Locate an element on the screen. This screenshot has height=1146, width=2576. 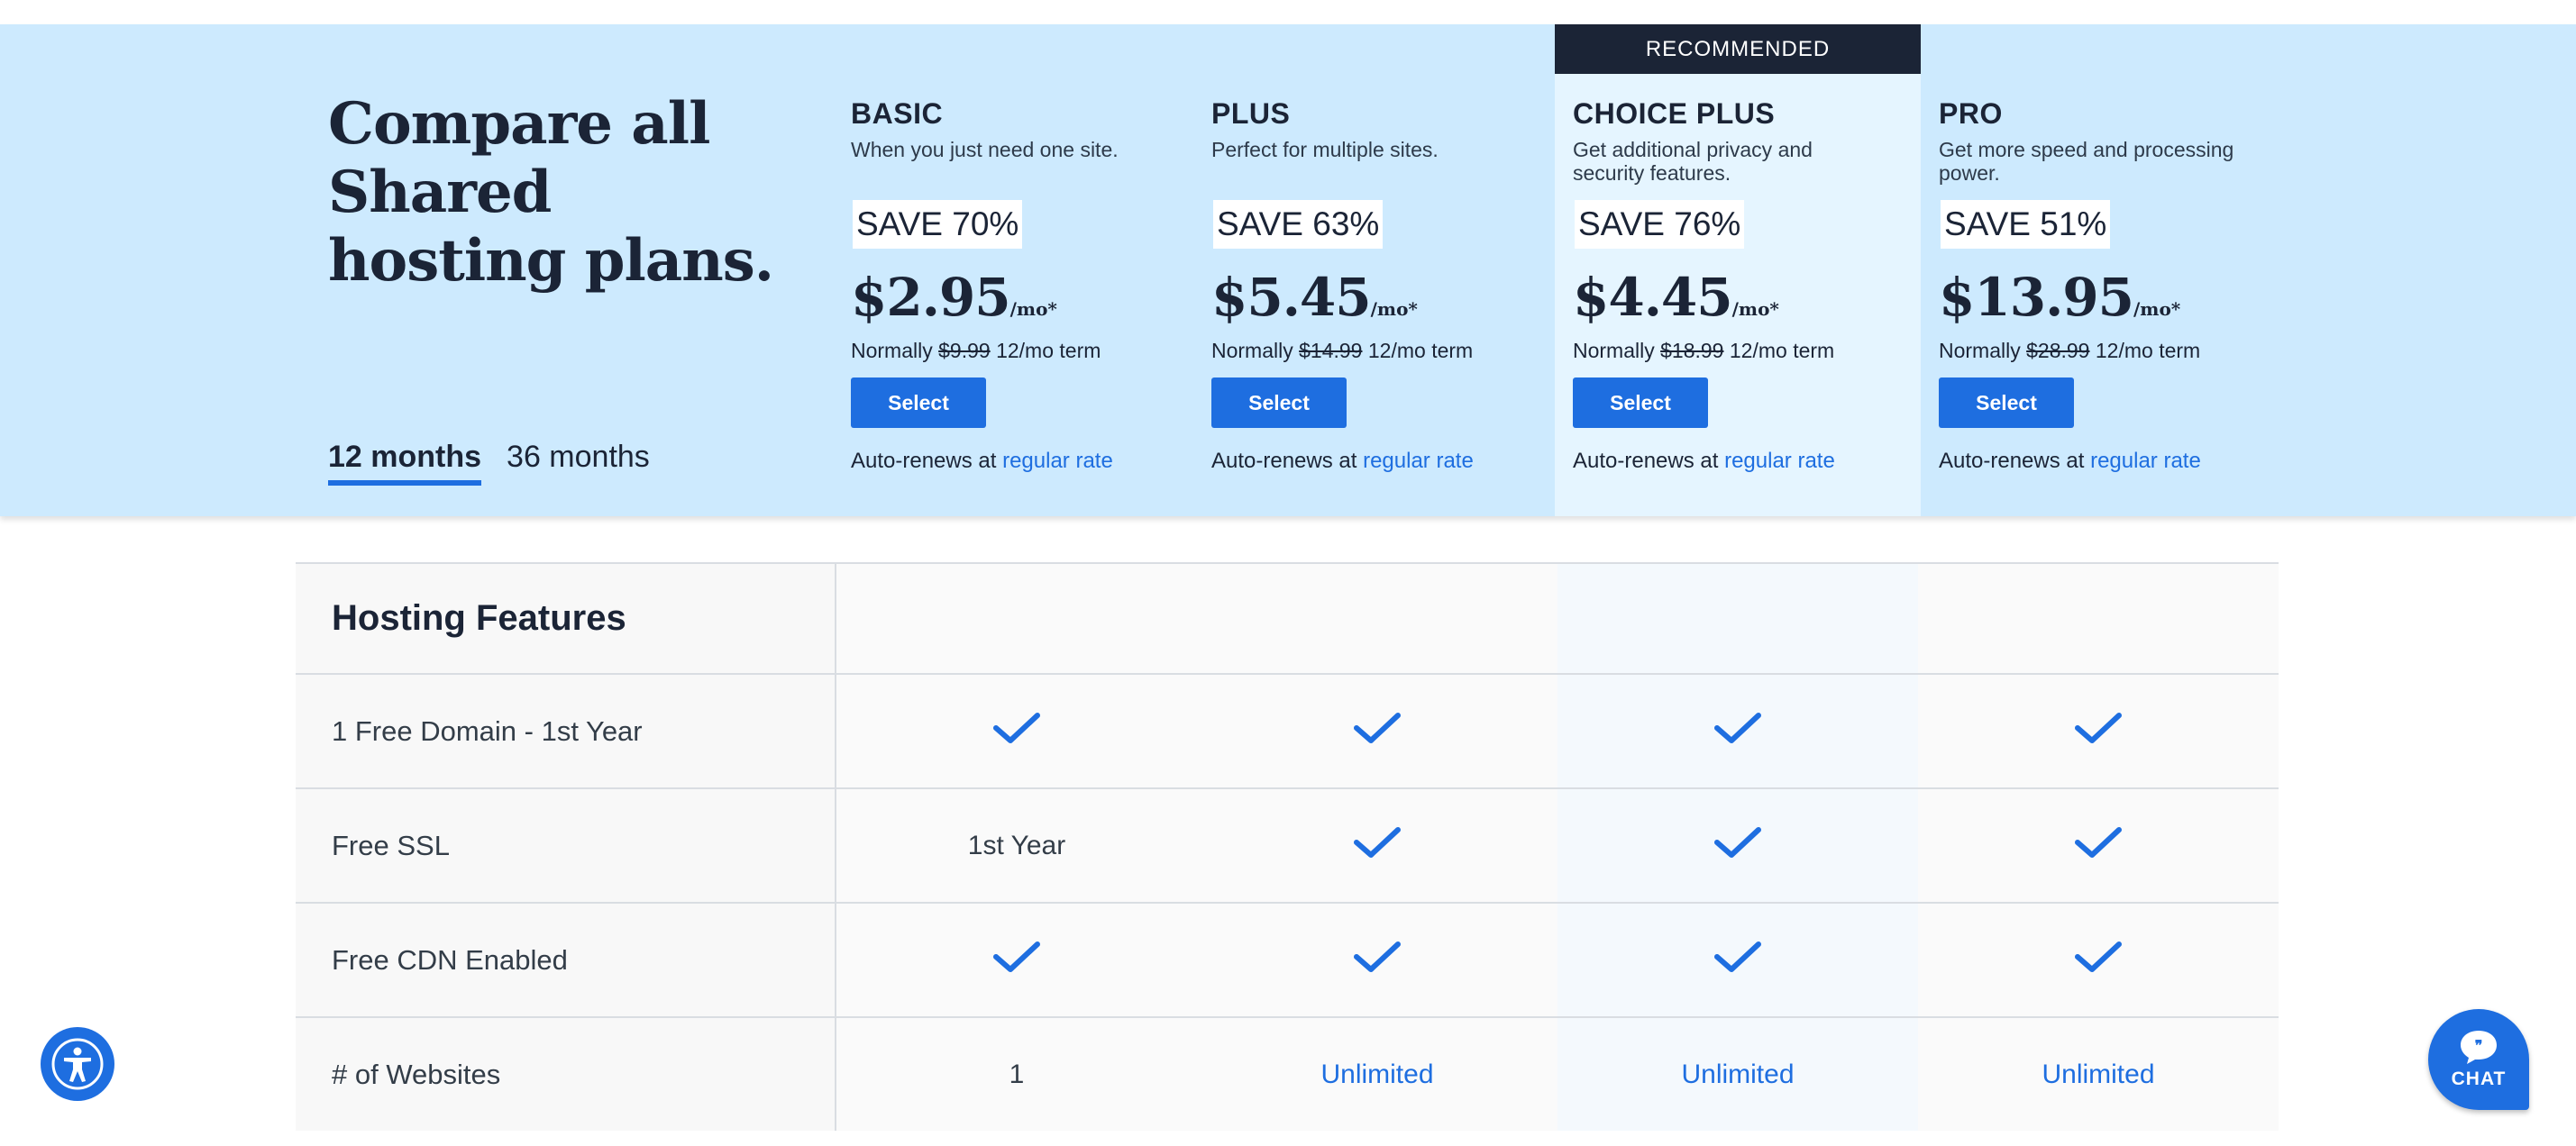
accessibility-button is located at coordinates (77, 1064).